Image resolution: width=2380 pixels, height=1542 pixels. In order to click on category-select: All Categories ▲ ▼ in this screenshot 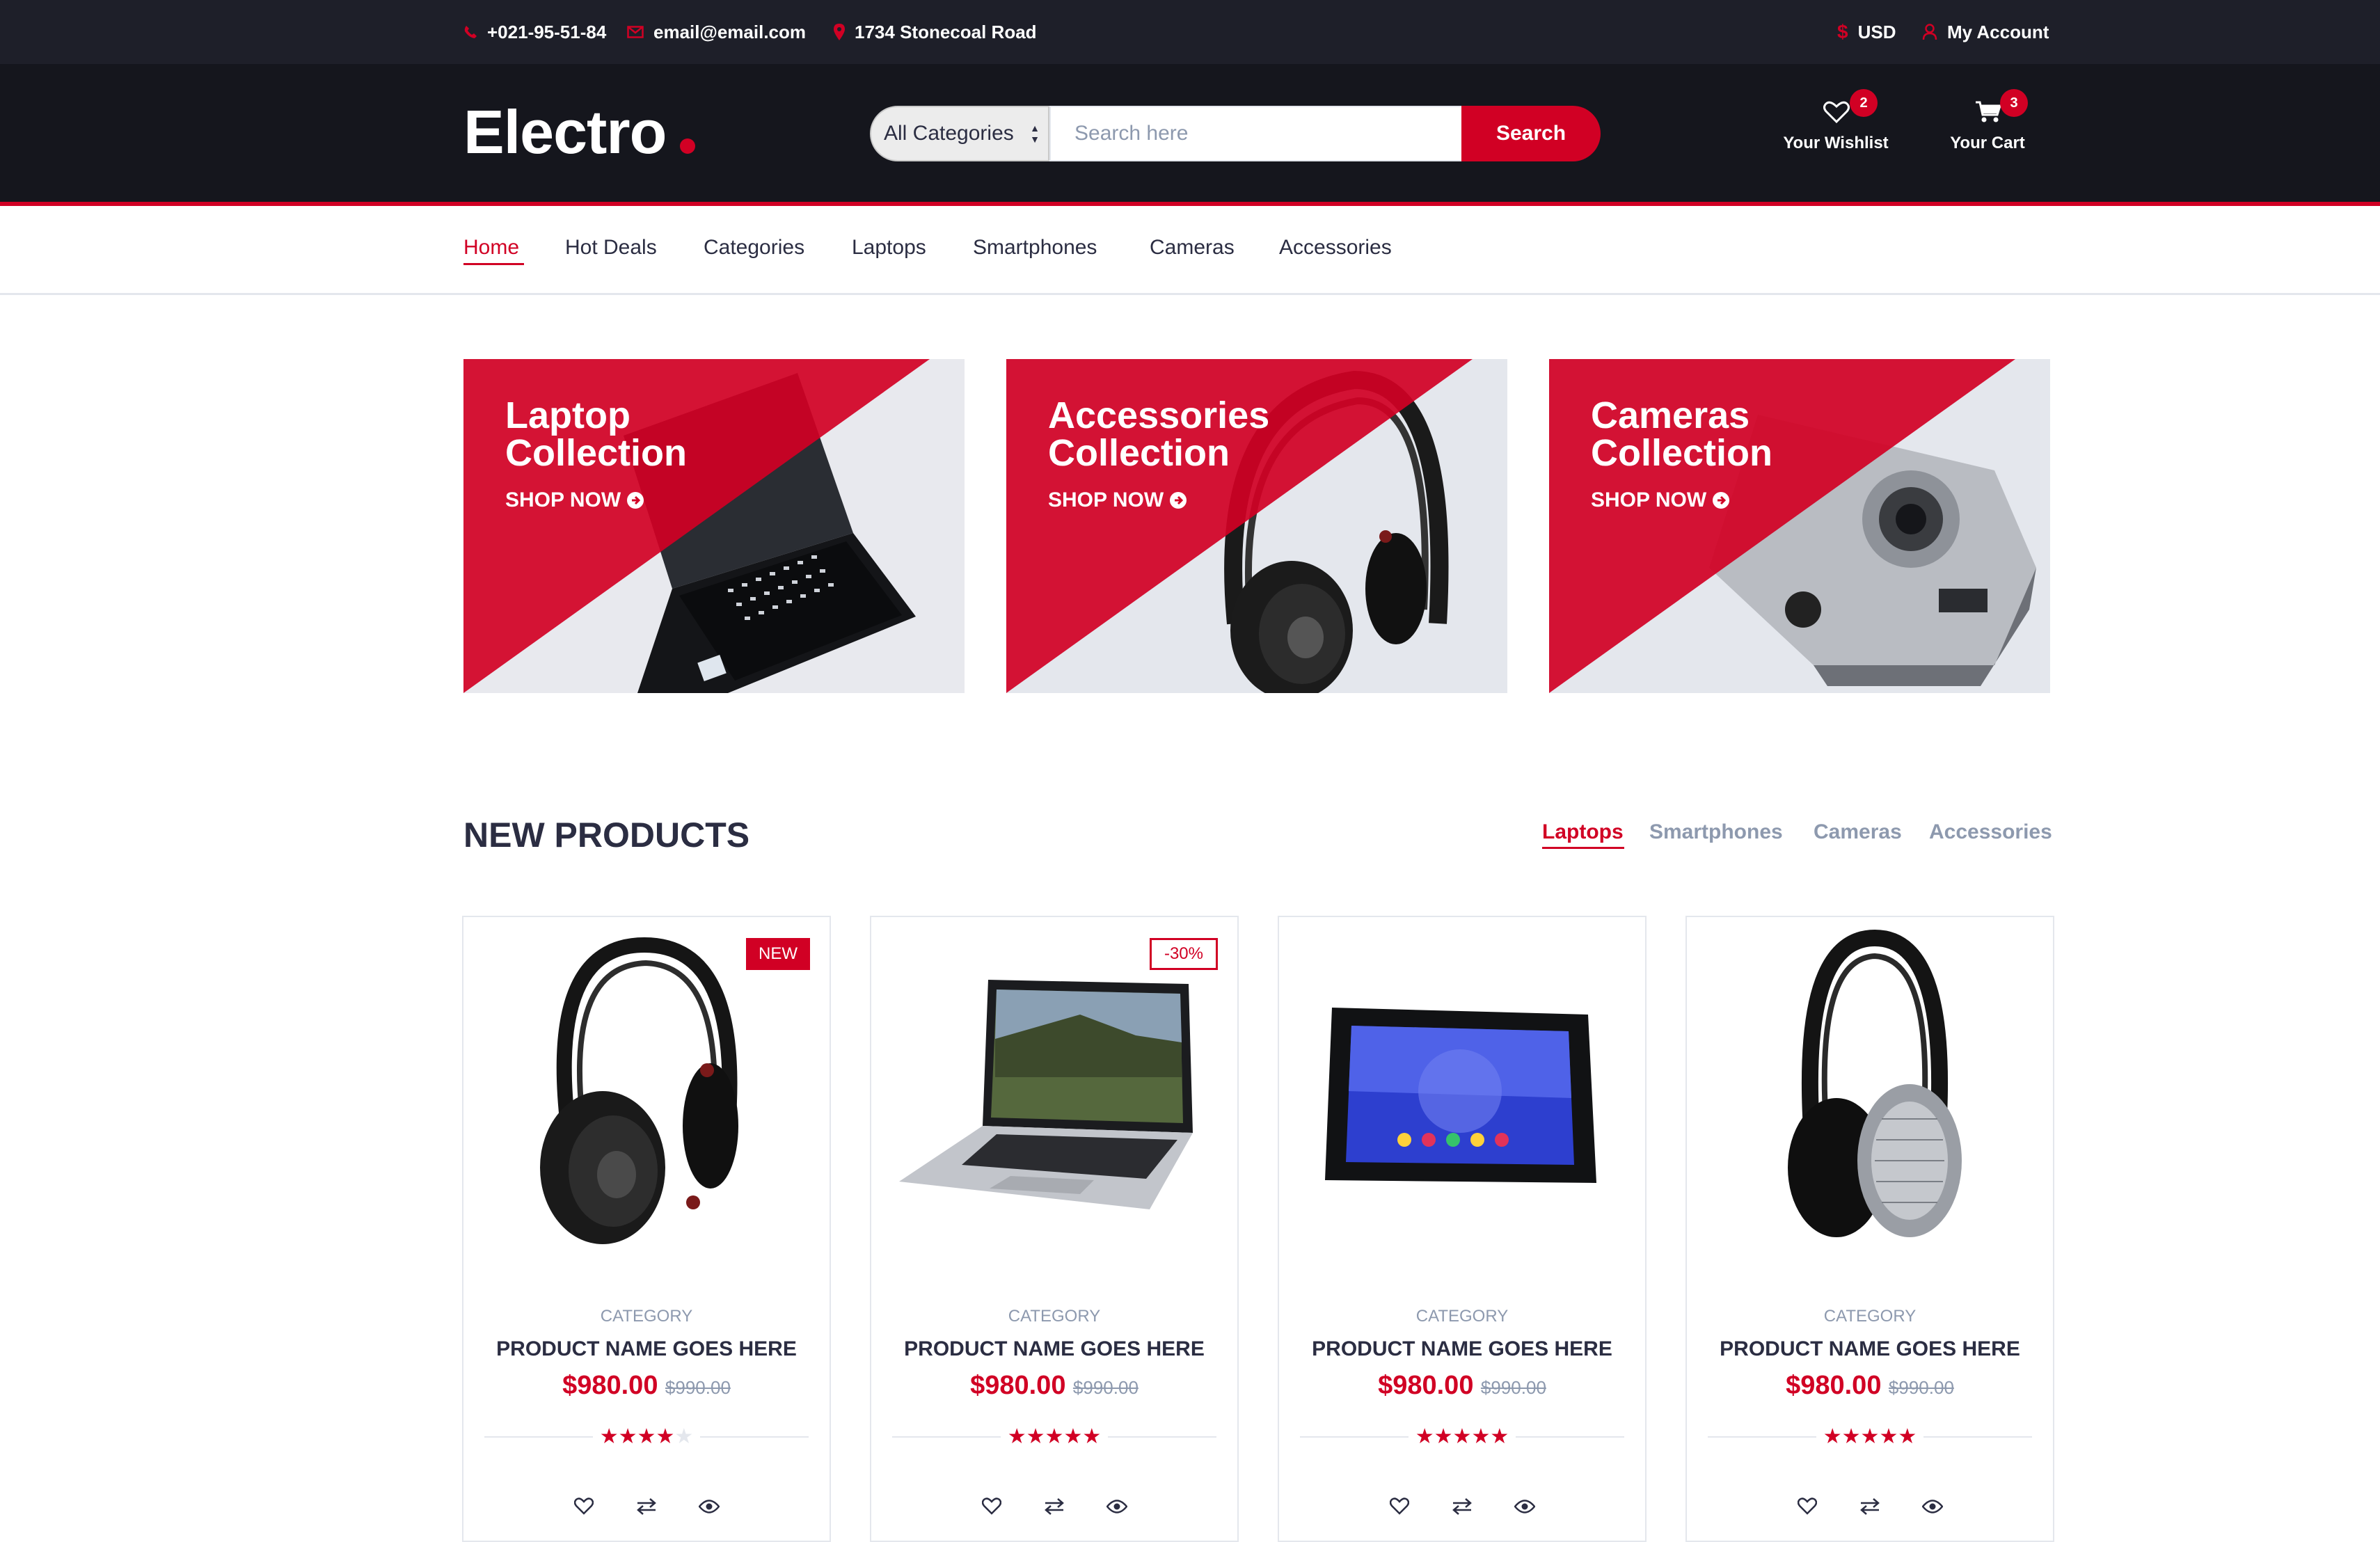, I will do `click(959, 133)`.